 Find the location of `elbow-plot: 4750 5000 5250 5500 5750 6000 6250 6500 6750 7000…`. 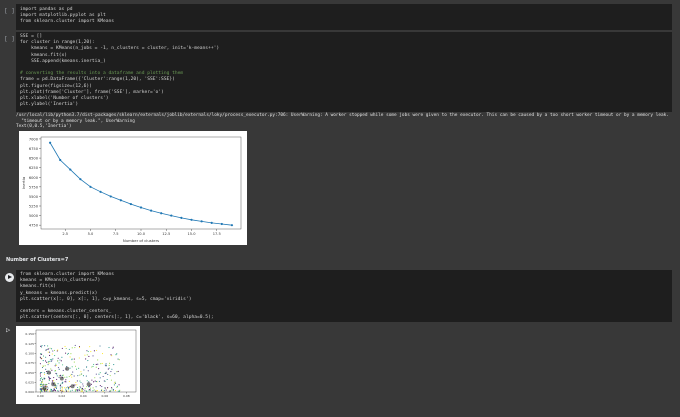

elbow-plot: 4750 5000 5250 5500 5750 6000 6250 6500 6750 7000… is located at coordinates (133, 188).